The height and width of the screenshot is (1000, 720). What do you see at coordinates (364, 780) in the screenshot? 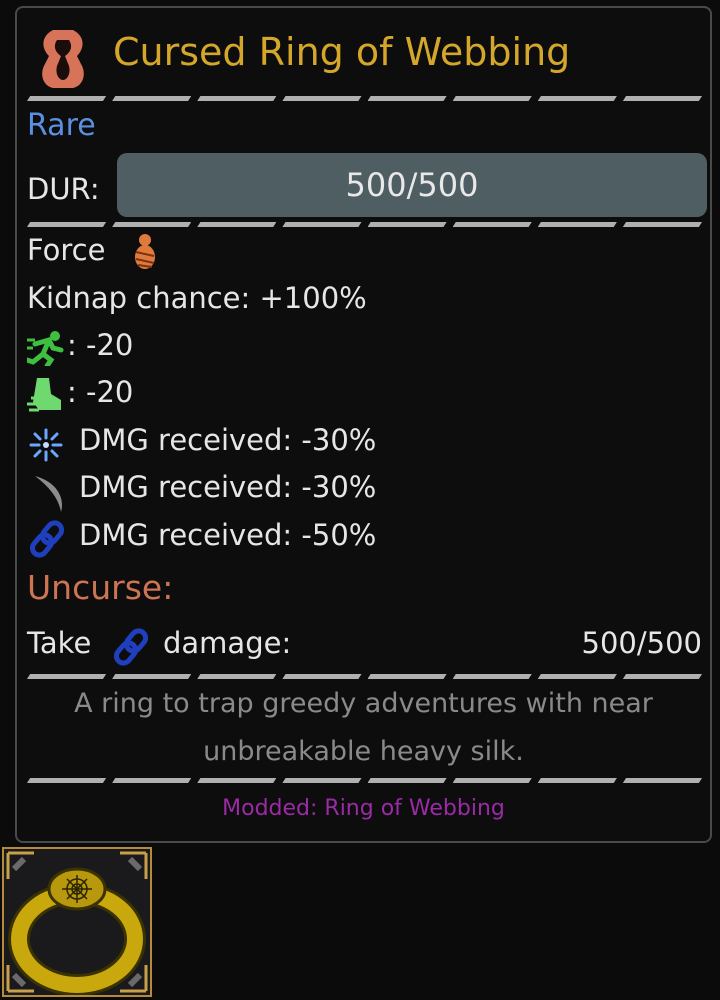
I see `divider-description-bottom` at bounding box center [364, 780].